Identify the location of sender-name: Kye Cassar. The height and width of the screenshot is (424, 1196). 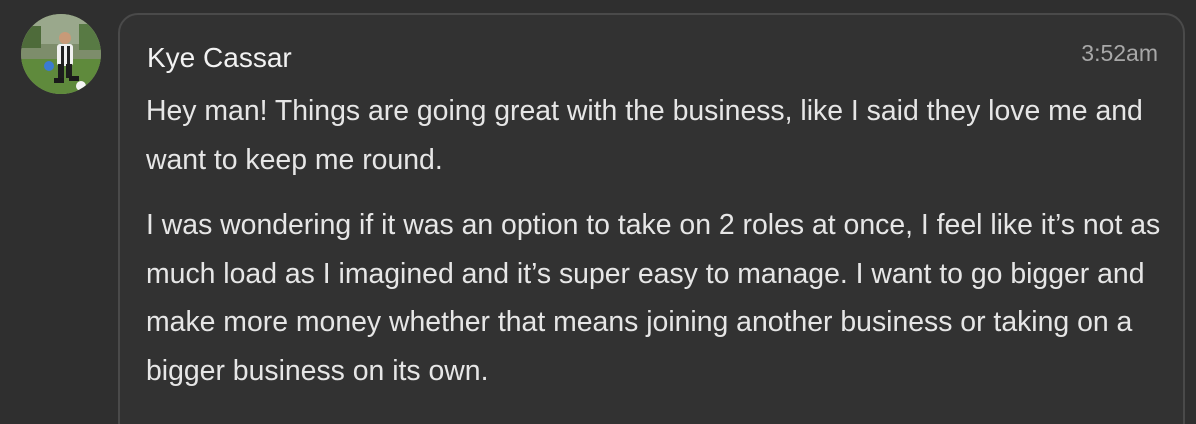
(219, 57).